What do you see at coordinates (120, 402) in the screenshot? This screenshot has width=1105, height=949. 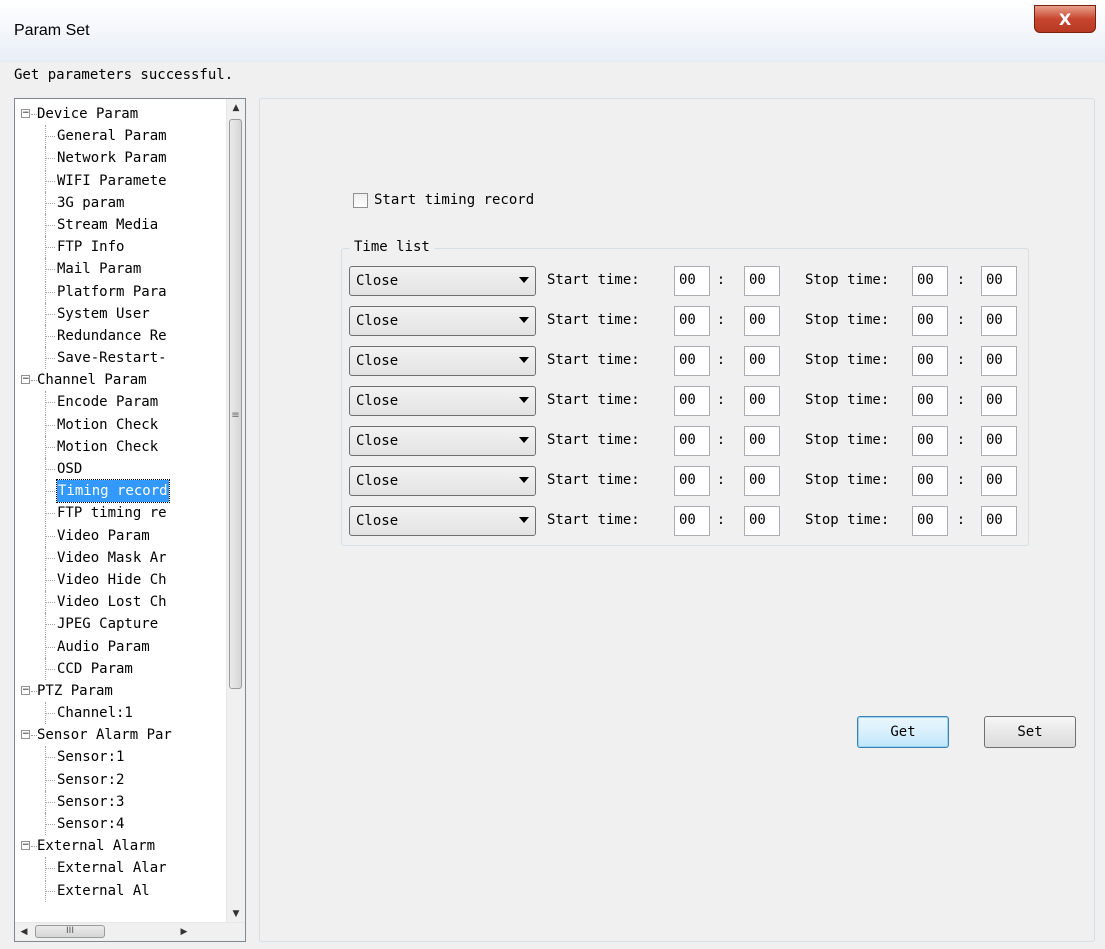 I see `tree-item: Encode Param` at bounding box center [120, 402].